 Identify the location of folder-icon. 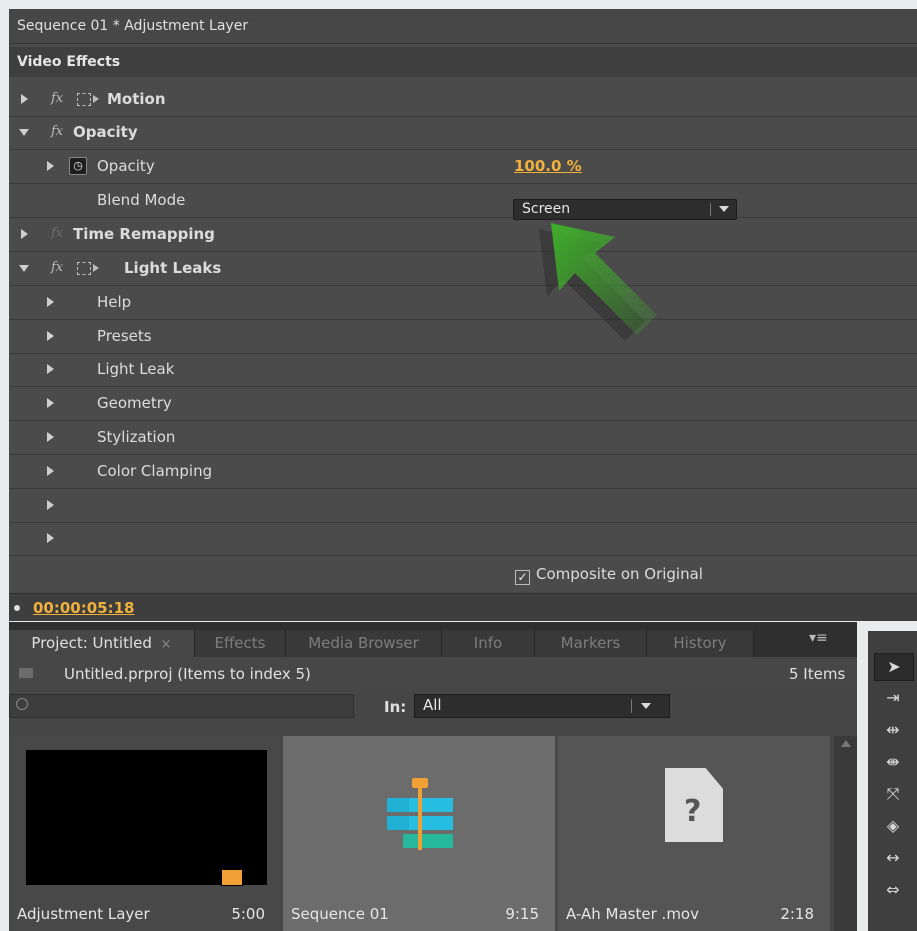
(26, 673).